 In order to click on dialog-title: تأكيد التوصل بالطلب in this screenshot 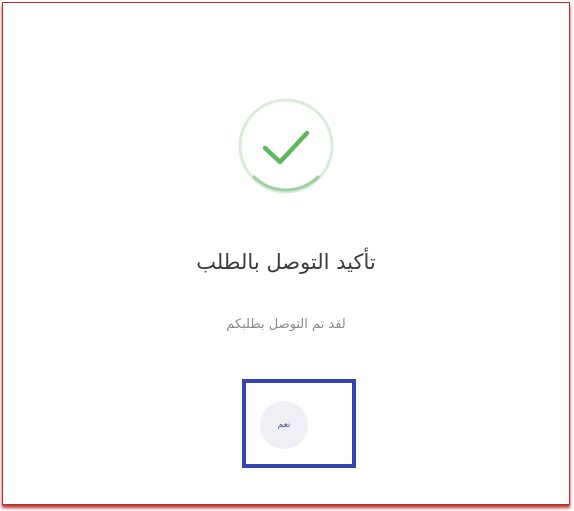, I will do `click(286, 262)`.